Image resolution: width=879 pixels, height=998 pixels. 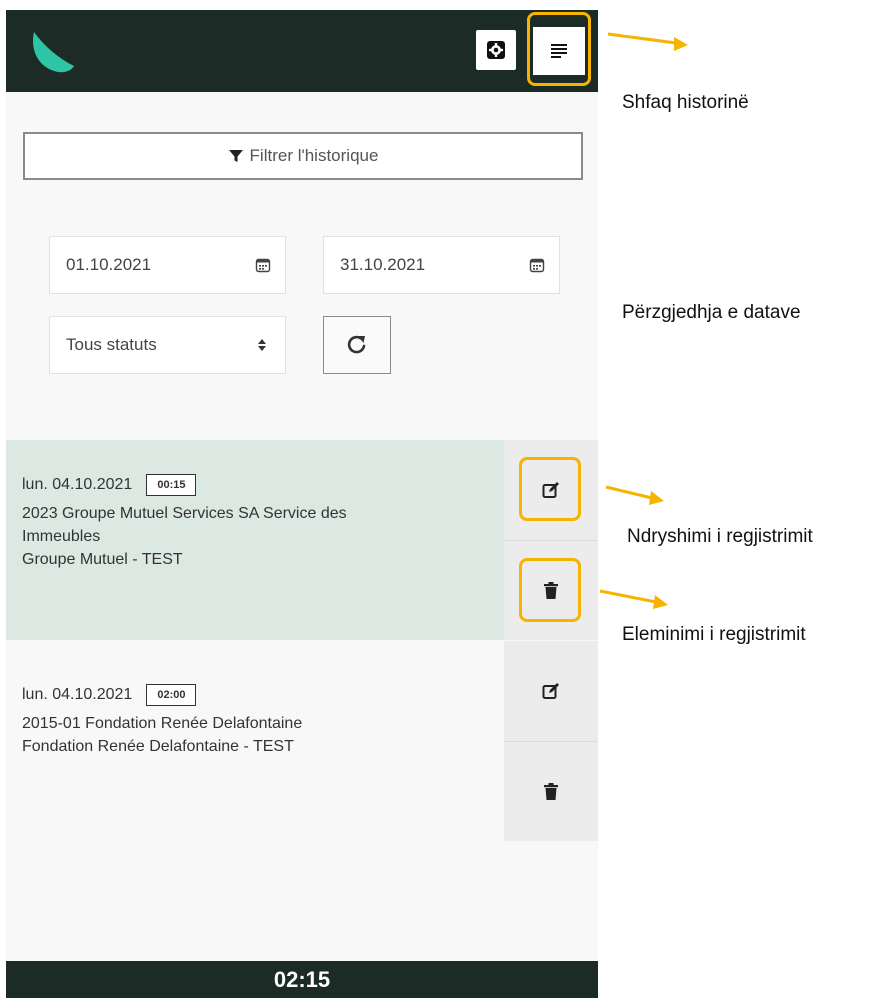 What do you see at coordinates (441, 265) in the screenshot?
I see `date-to-field: 31.10.2021` at bounding box center [441, 265].